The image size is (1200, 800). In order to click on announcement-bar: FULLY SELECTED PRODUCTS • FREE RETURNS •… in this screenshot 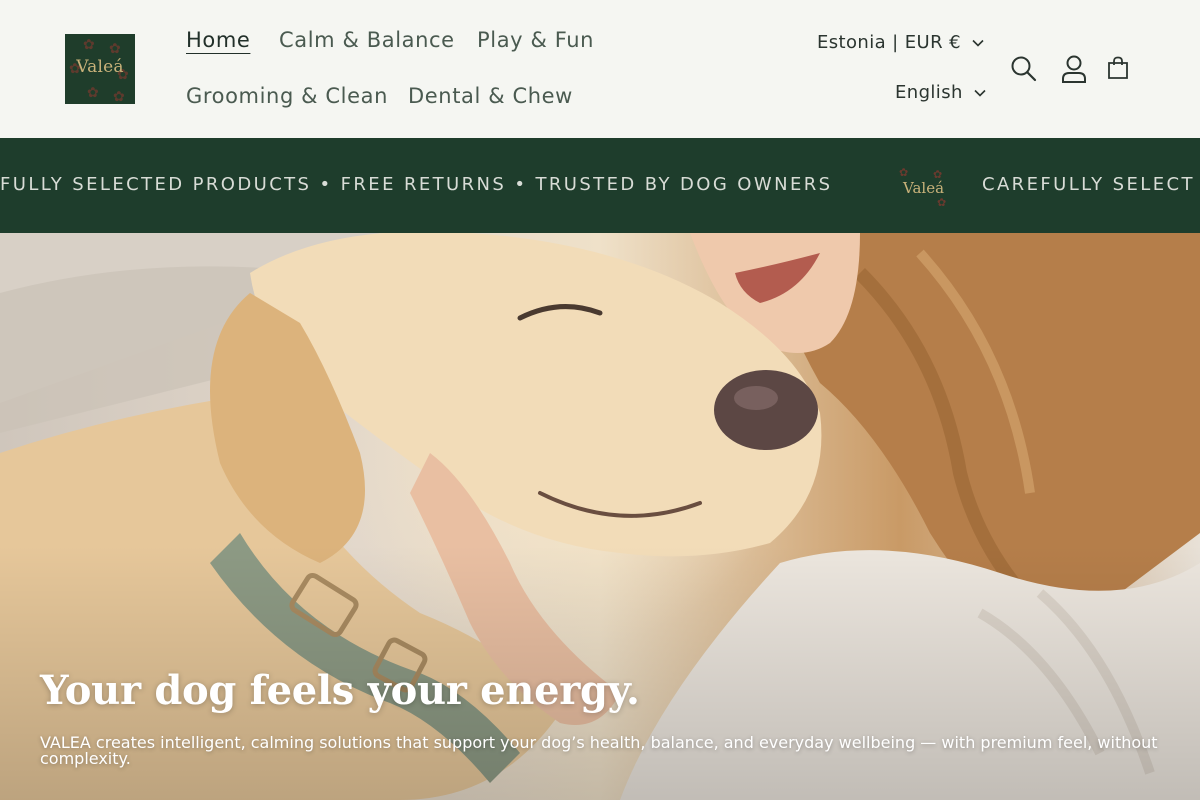, I will do `click(600, 185)`.